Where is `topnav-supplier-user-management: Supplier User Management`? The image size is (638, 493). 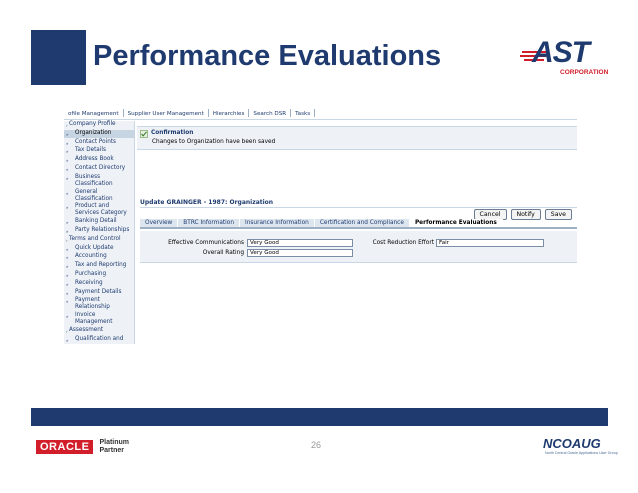
topnav-supplier-user-management: Supplier User Management is located at coordinates (166, 113).